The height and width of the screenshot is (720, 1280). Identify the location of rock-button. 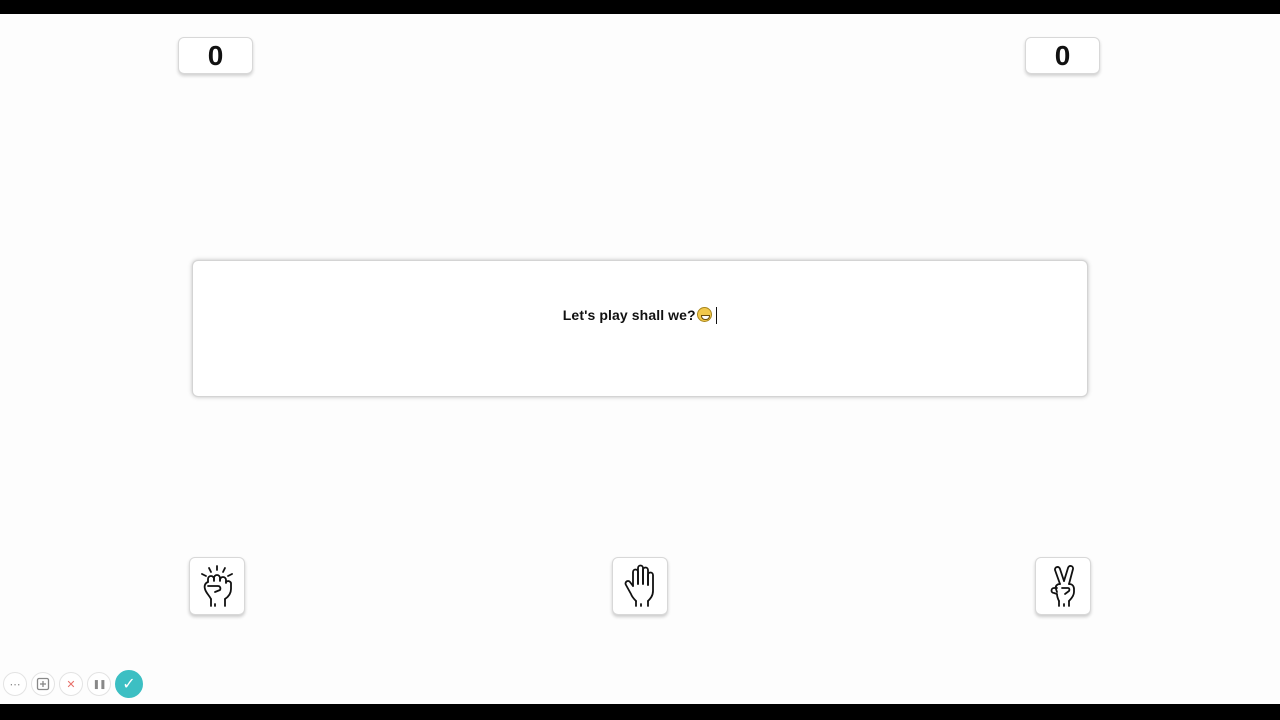
(217, 586).